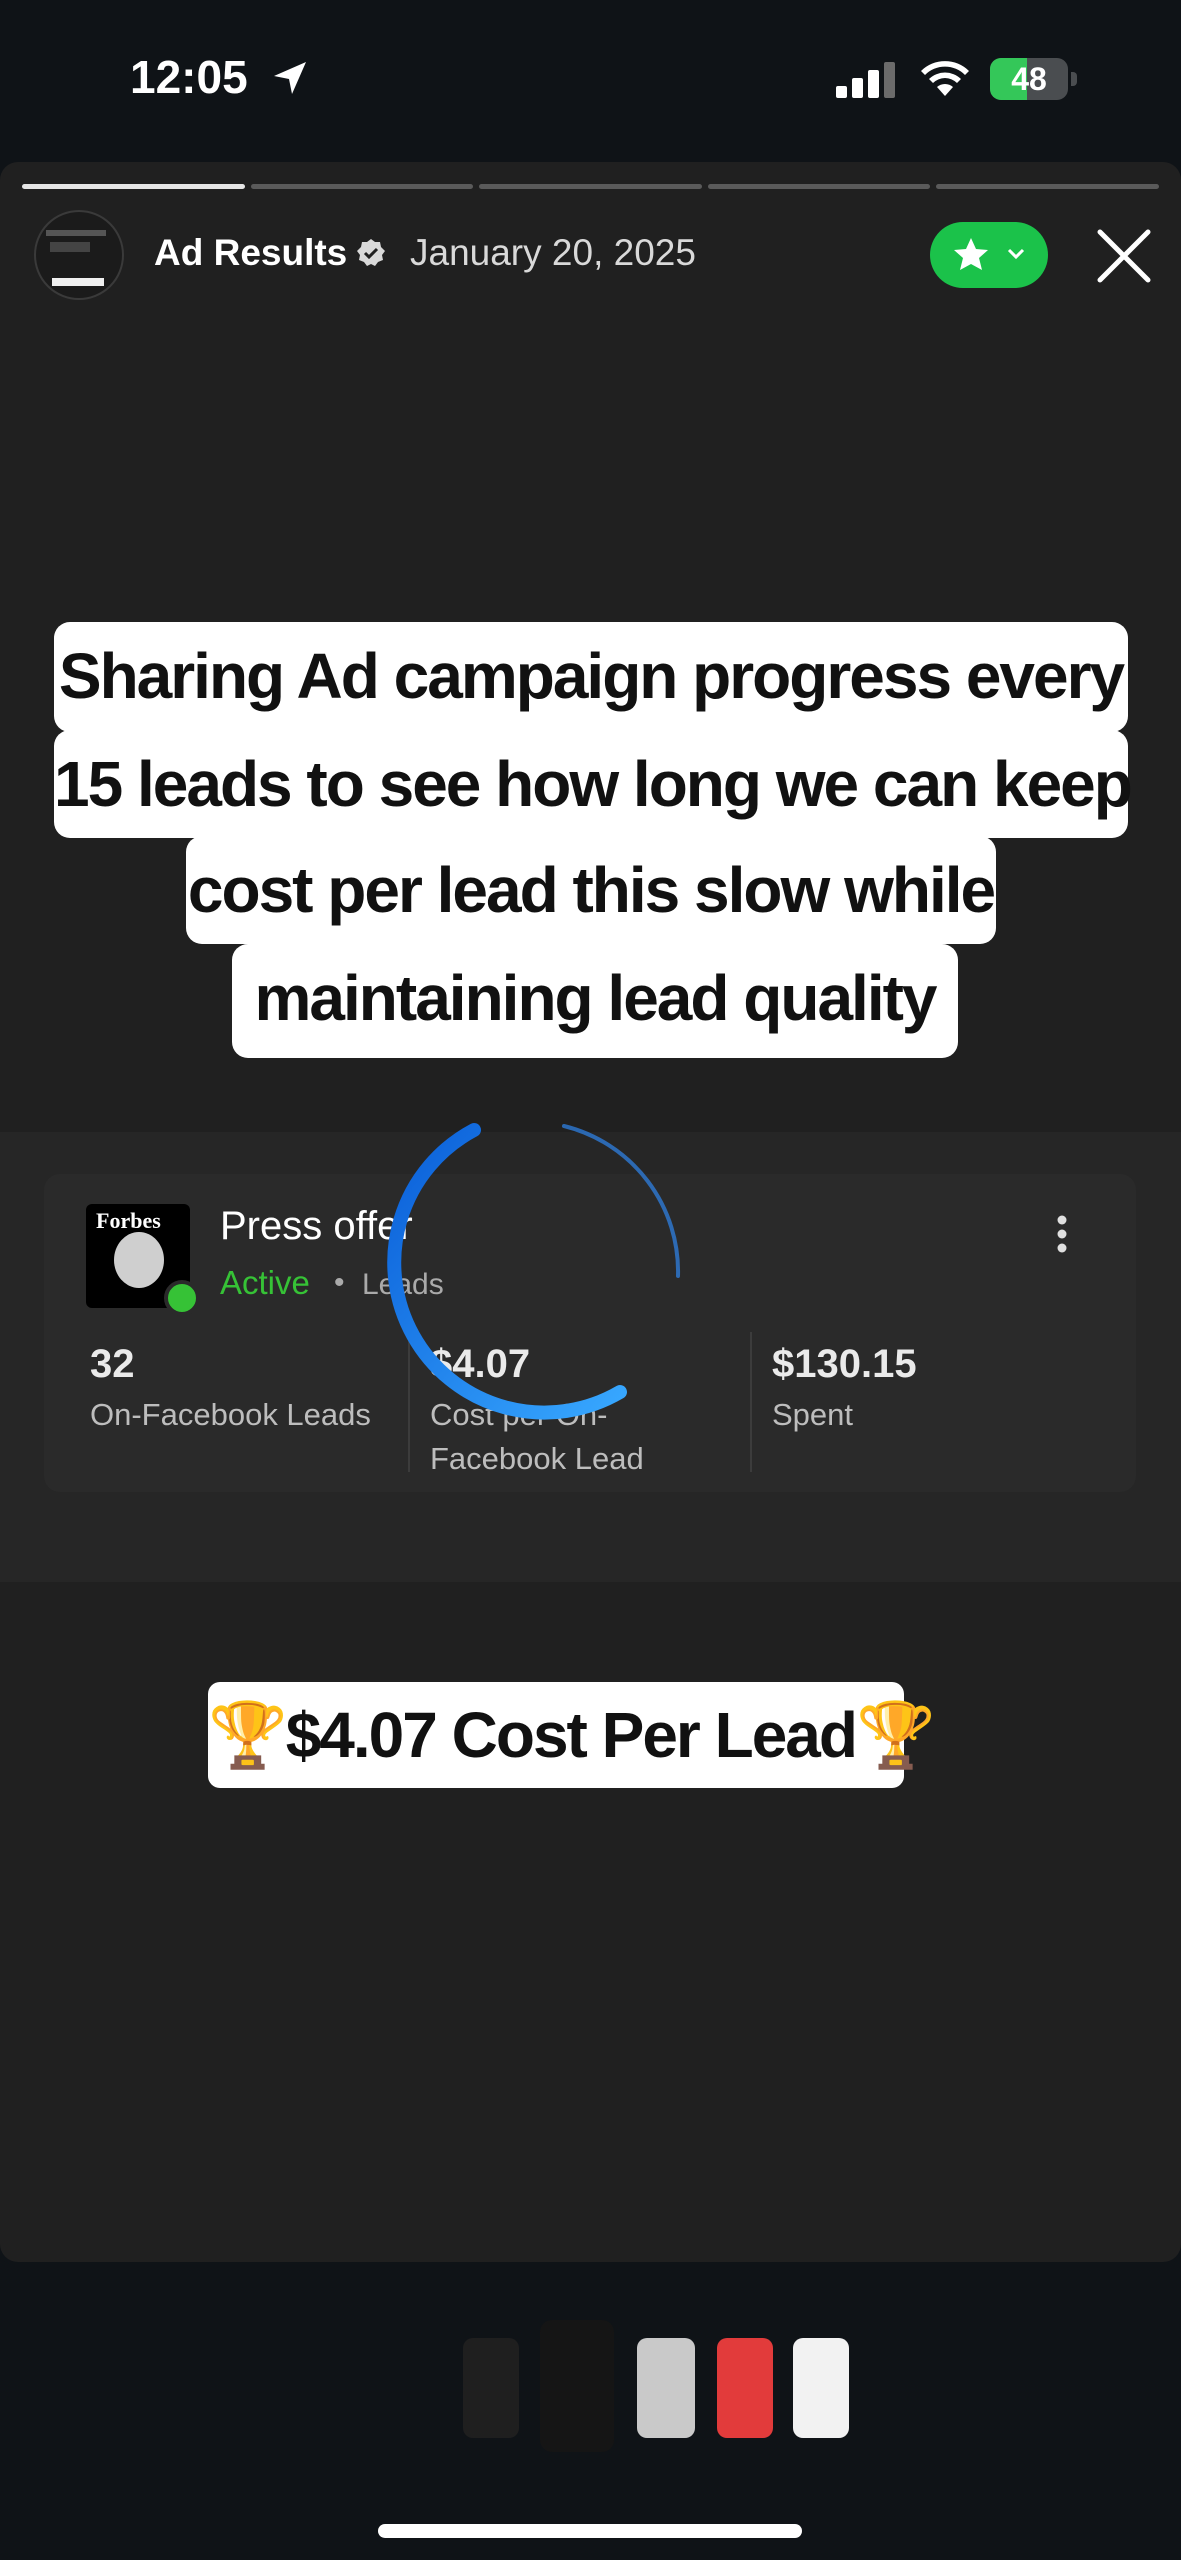  What do you see at coordinates (553, 252) in the screenshot?
I see `post-date: January 20, 2025` at bounding box center [553, 252].